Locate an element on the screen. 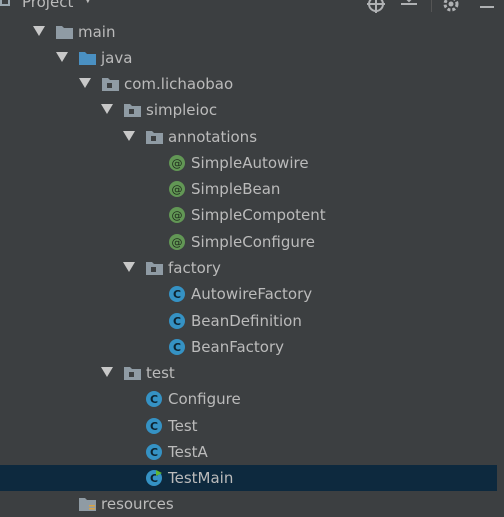 The height and width of the screenshot is (517, 504). project-tool-window-header: Project ▼ is located at coordinates (252, 7).